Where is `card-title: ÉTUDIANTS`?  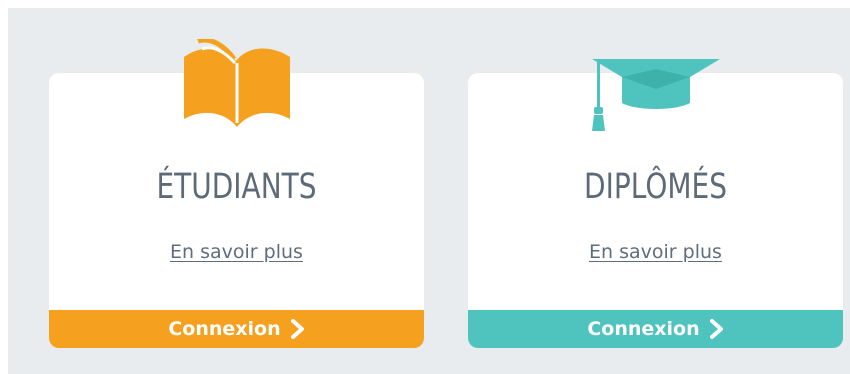
card-title: ÉTUDIANTS is located at coordinates (236, 187).